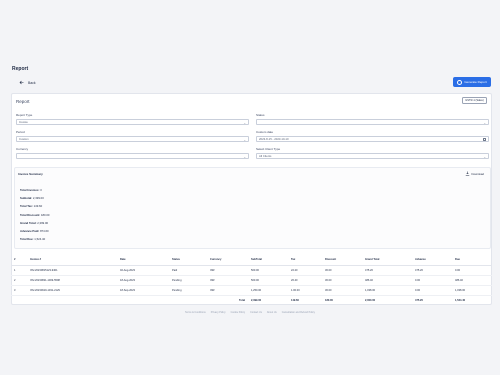 This screenshot has height=375, width=500. What do you see at coordinates (305, 270) in the screenshot?
I see `cell: 22.20` at bounding box center [305, 270].